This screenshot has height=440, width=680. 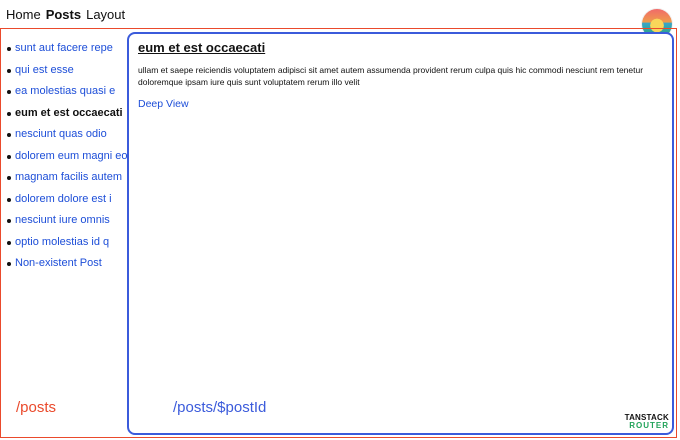 I want to click on list-item: dolorem dolore est i, so click(x=67, y=200).